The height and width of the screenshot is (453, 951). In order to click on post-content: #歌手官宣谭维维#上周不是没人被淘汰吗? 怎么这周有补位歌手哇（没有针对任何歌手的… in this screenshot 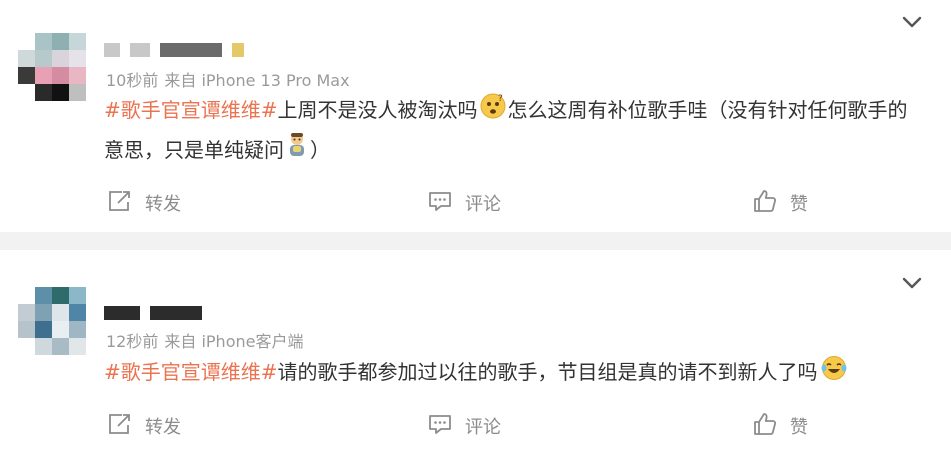, I will do `click(506, 130)`.